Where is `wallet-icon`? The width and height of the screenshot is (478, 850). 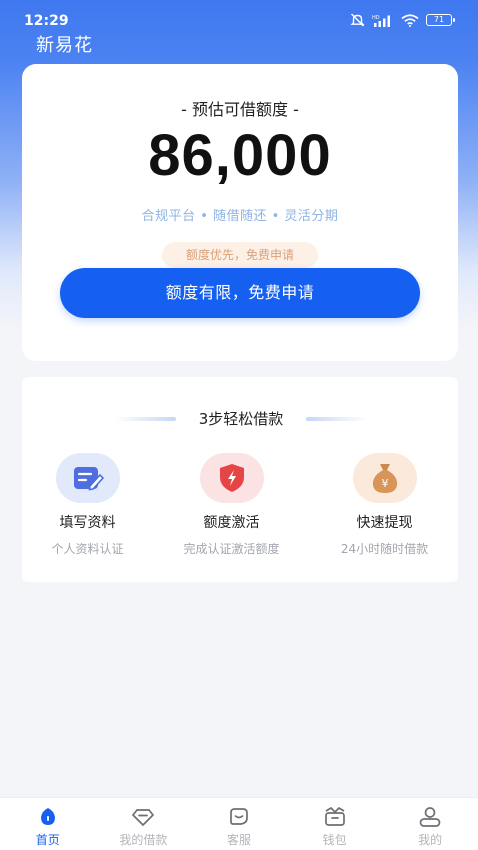
wallet-icon is located at coordinates (334, 816).